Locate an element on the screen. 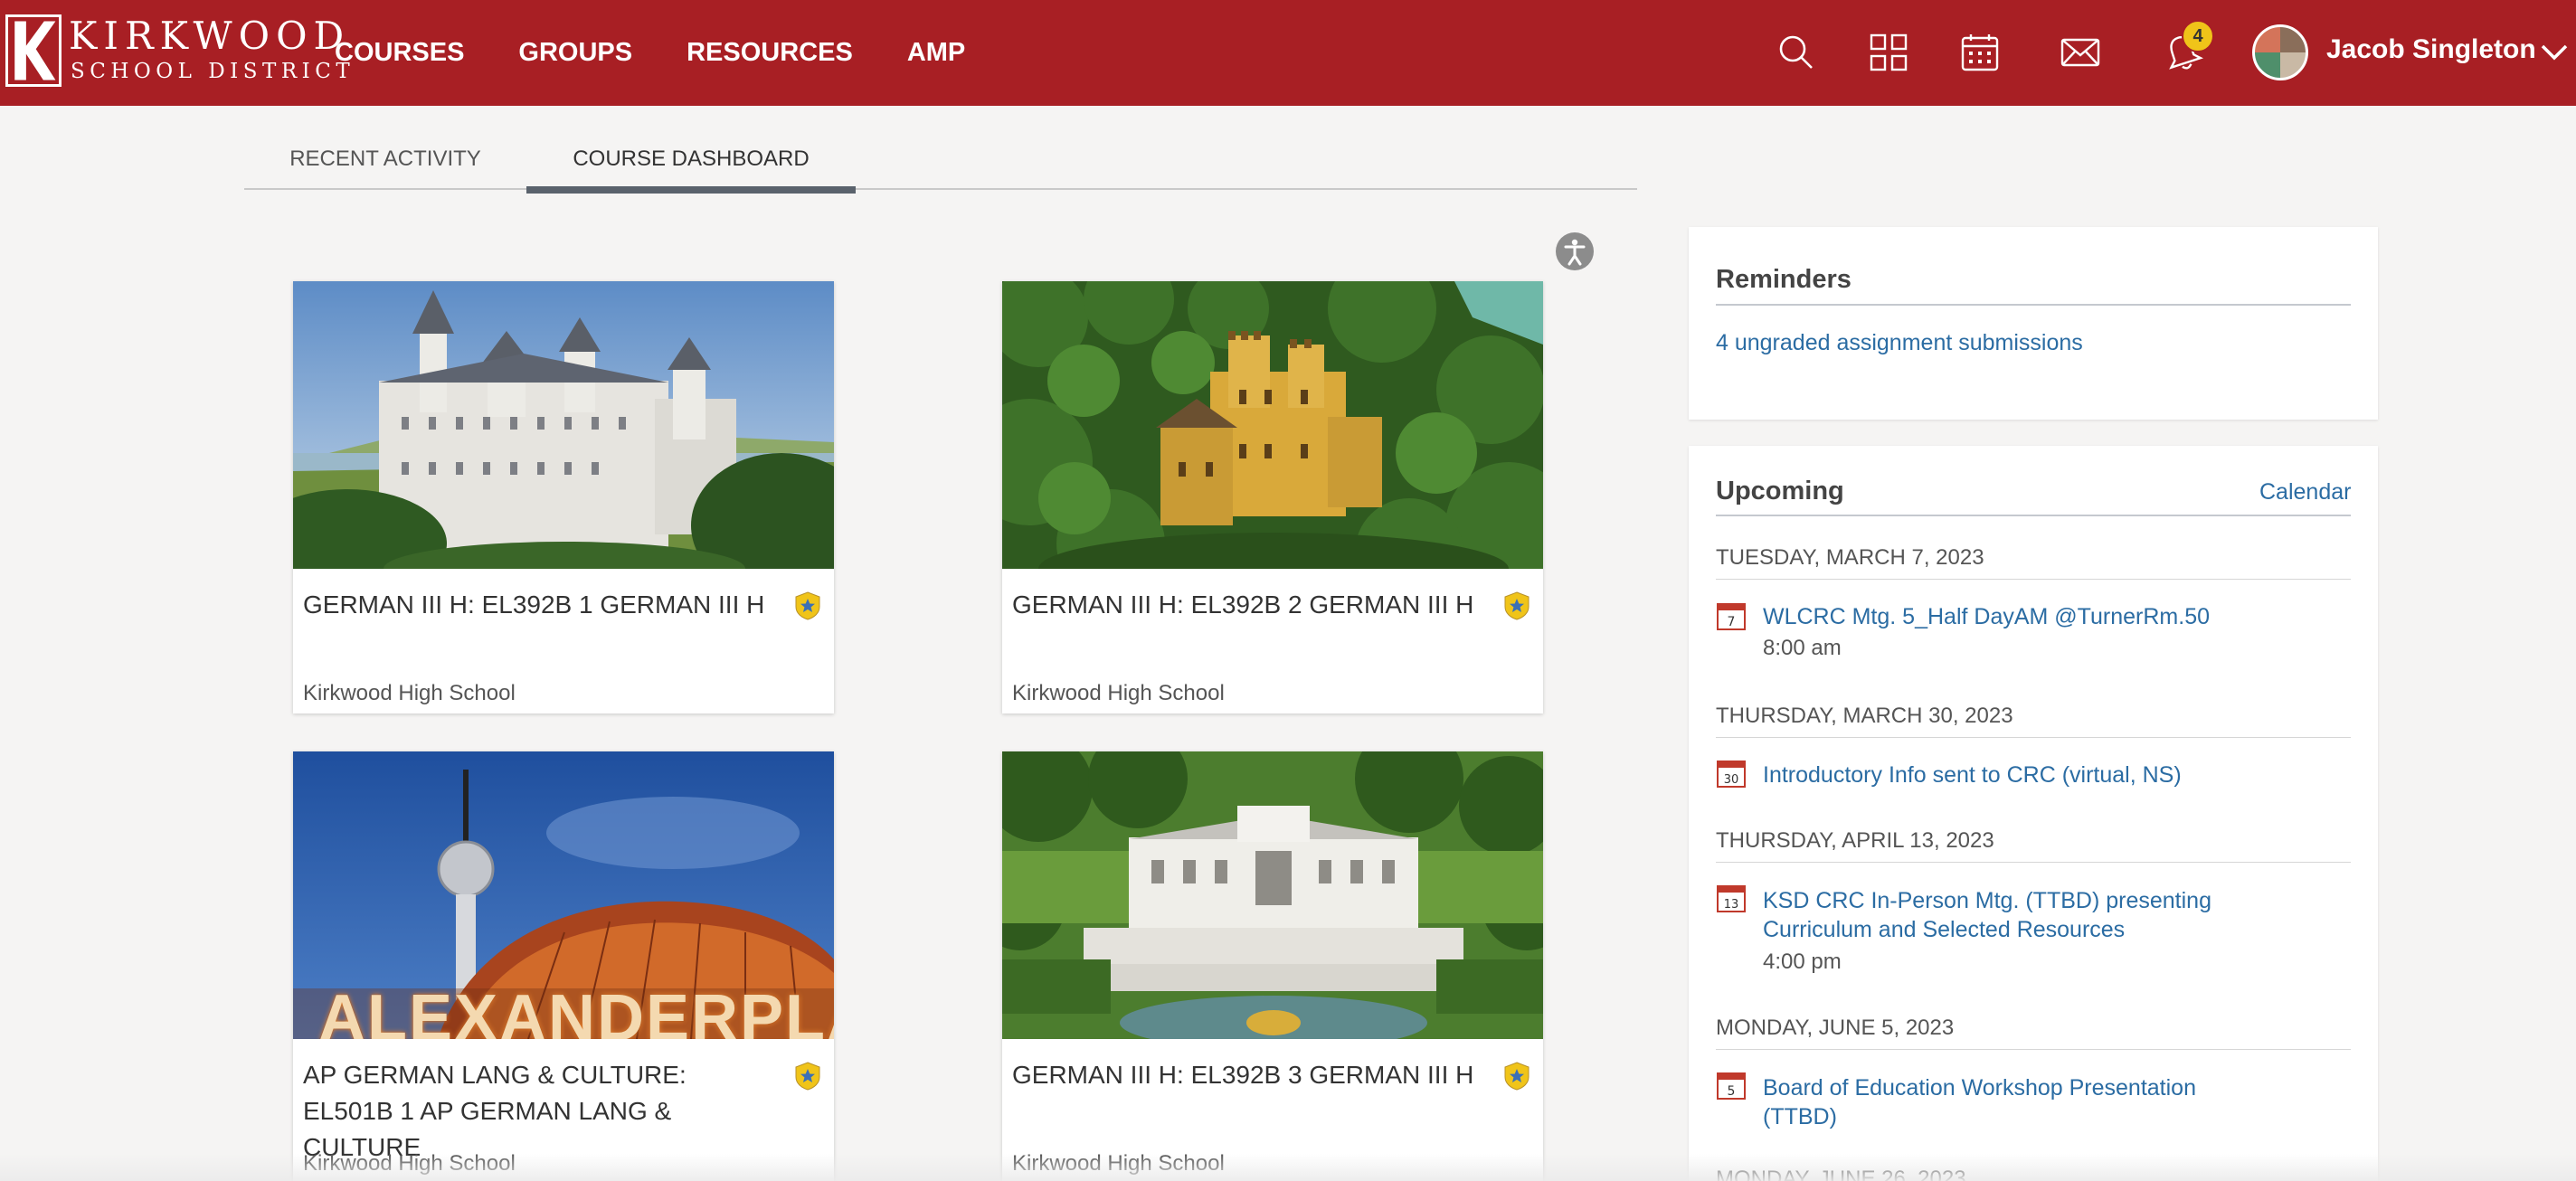 The width and height of the screenshot is (2576, 1181). ungraded-submissions-link: 4 ungraded assignment submissions is located at coordinates (1900, 343).